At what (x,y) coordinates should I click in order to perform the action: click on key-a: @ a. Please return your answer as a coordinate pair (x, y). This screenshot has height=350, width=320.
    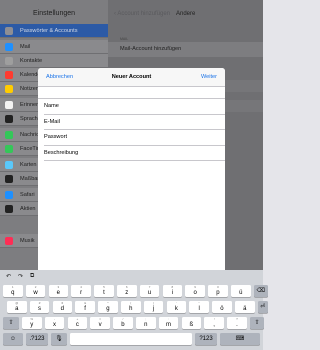
    Looking at the image, I should click on (17, 307).